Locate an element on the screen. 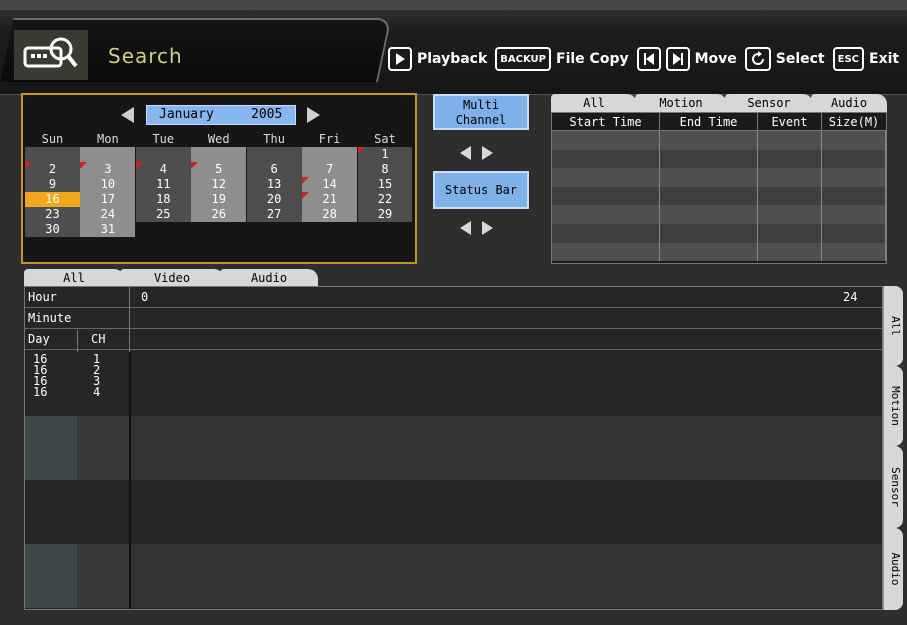  multi-channel-arrows is located at coordinates (481, 154).